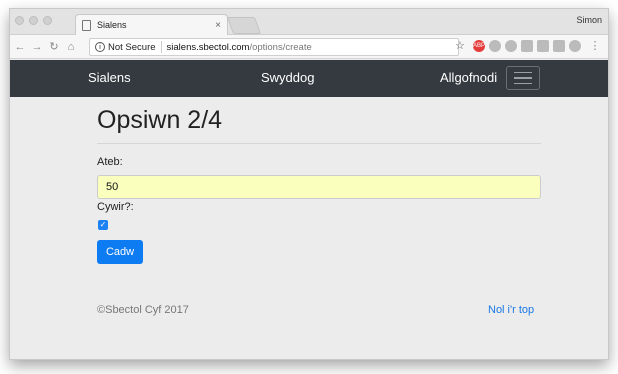 This screenshot has height=374, width=618. Describe the element at coordinates (287, 77) in the screenshot. I see `nav-link-swyddog: Swyddog` at that location.